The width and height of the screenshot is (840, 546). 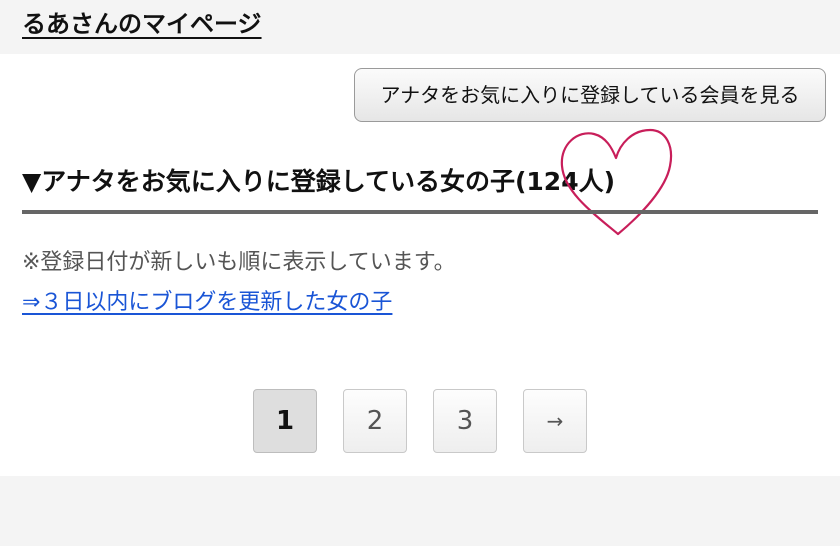 What do you see at coordinates (420, 421) in the screenshot?
I see `pagination: 1 2 3 →` at bounding box center [420, 421].